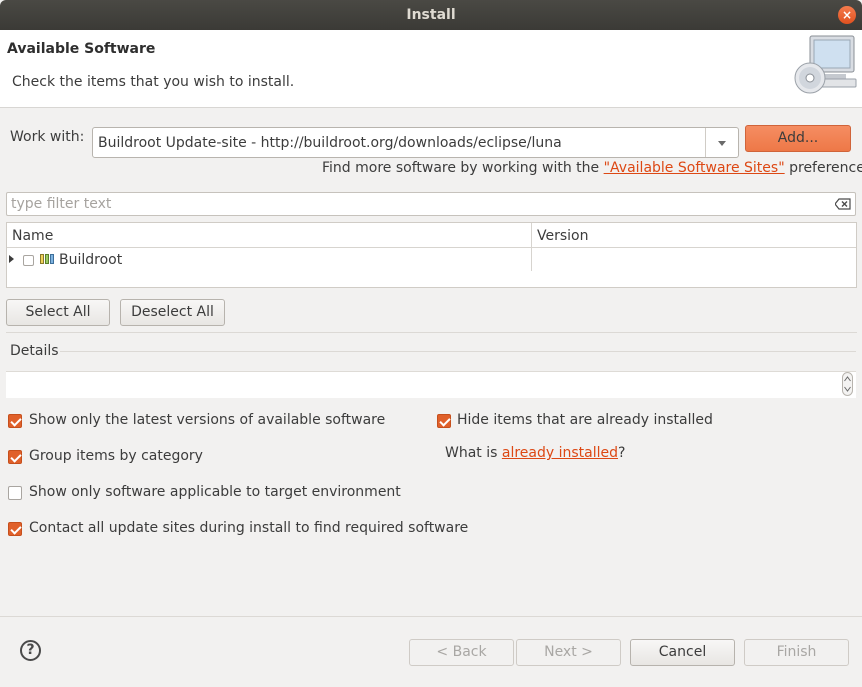 The width and height of the screenshot is (862, 687). Describe the element at coordinates (562, 236) in the screenshot. I see `column-version: Version` at that location.